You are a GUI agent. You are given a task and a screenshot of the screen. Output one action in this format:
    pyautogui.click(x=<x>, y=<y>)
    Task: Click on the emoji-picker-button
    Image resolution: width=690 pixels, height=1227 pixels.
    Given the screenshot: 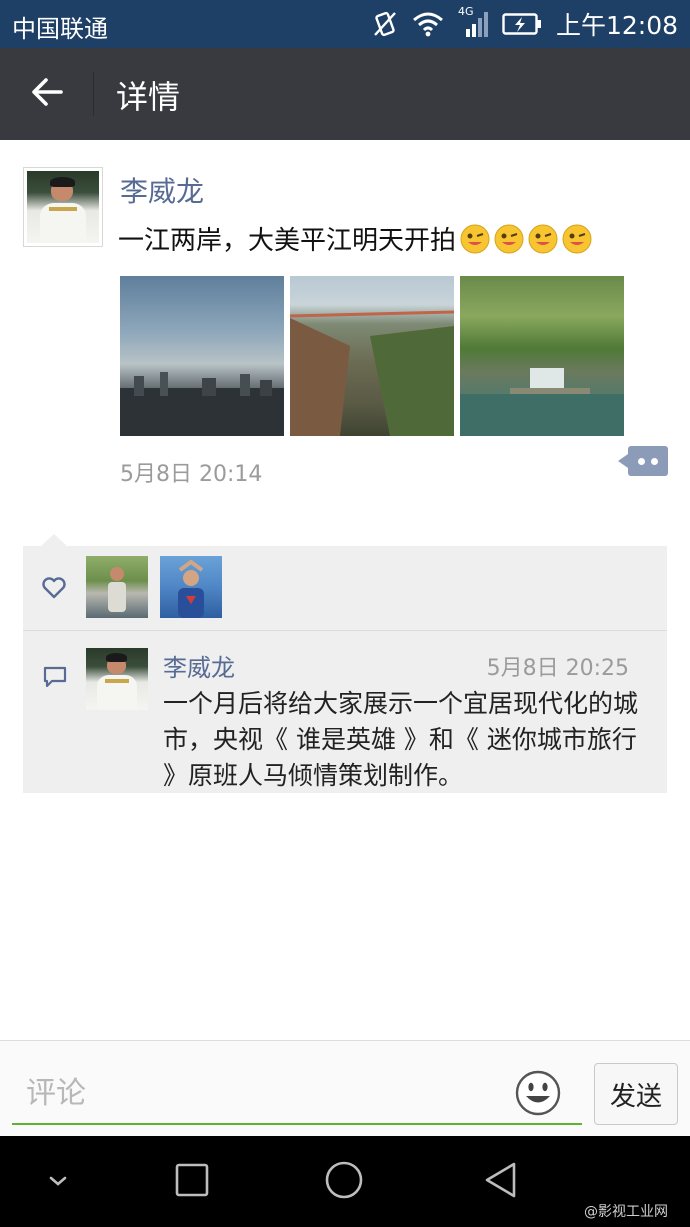 What is the action you would take?
    pyautogui.click(x=538, y=1093)
    